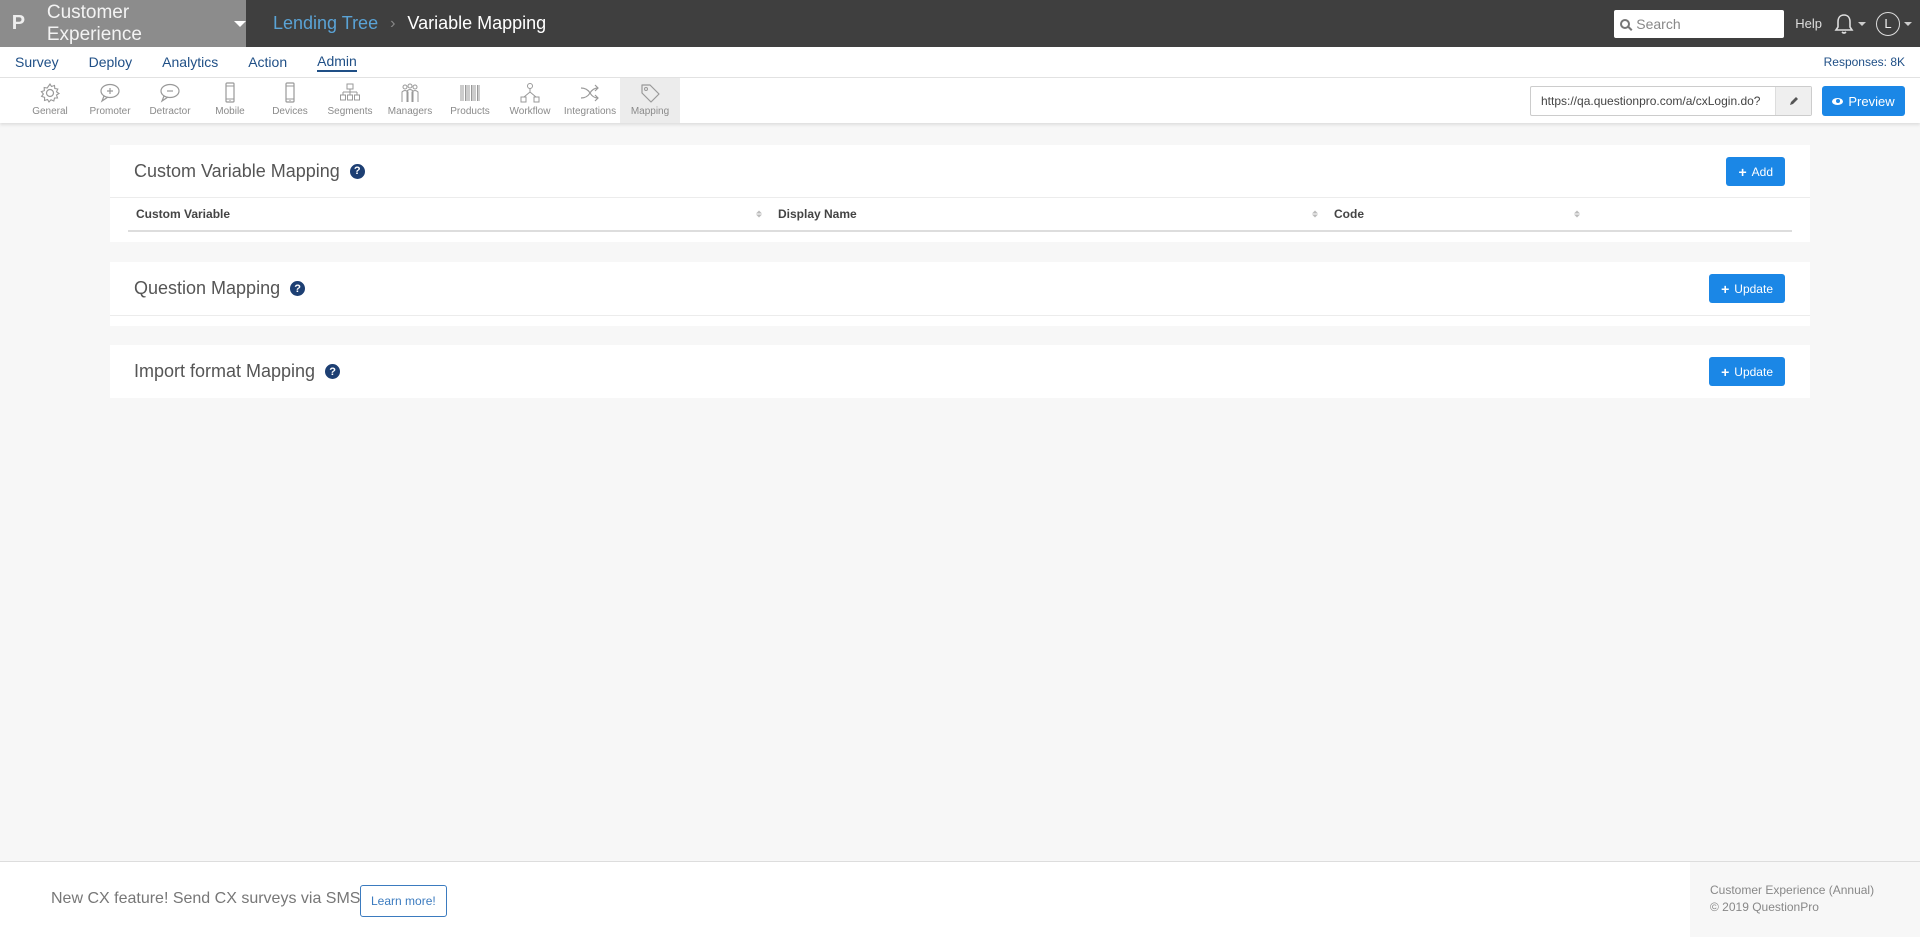  What do you see at coordinates (1762, 171) in the screenshot?
I see `add-label: Add` at bounding box center [1762, 171].